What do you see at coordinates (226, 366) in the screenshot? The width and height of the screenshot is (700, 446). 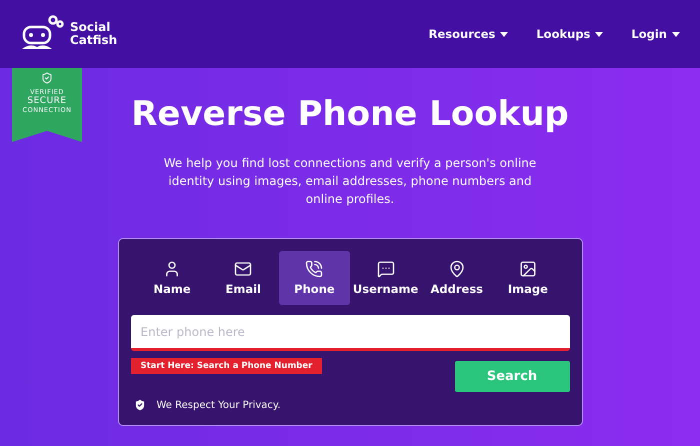 I see `start-here-hint: Start Here: Search a Phone Number` at bounding box center [226, 366].